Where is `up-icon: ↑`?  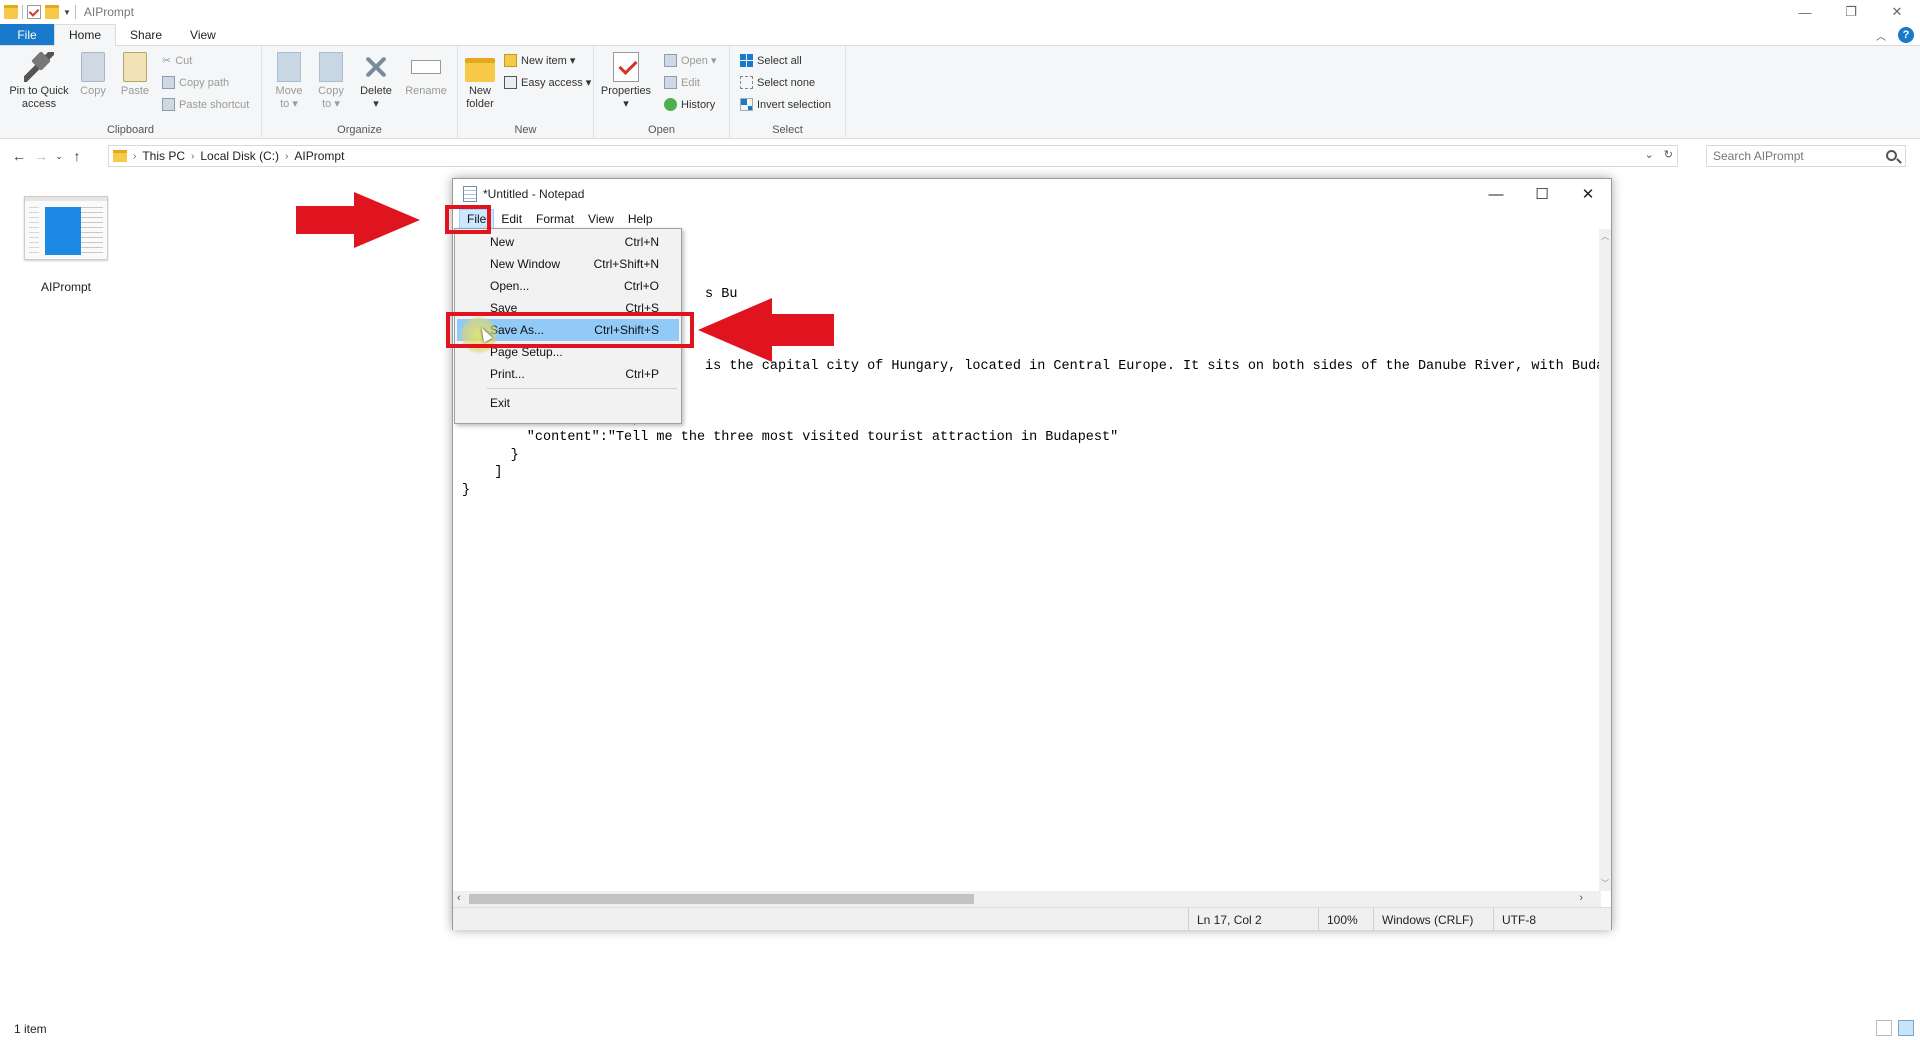
up-icon: ↑ is located at coordinates (77, 156).